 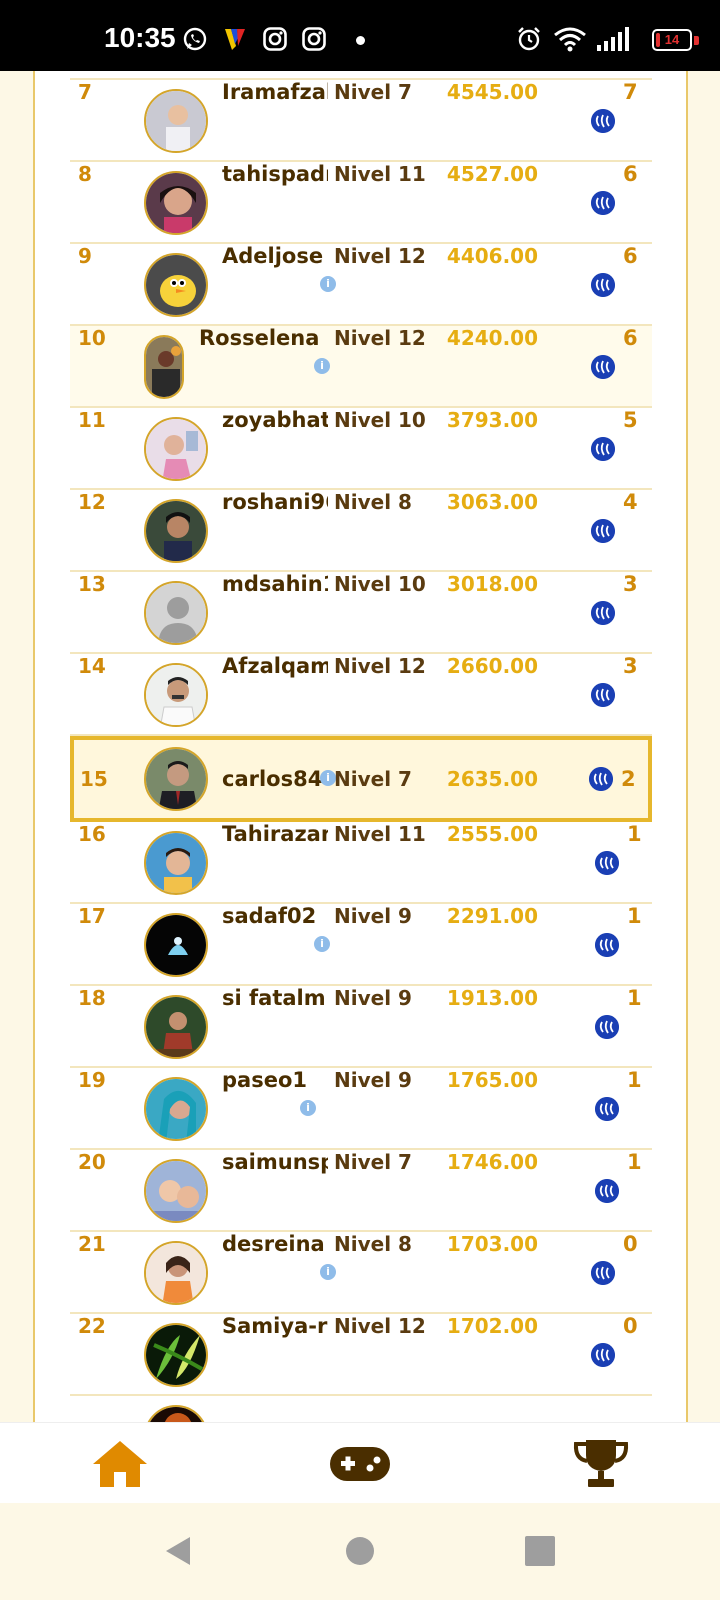 What do you see at coordinates (361, 945) in the screenshot?
I see `leaderboard-row: 17 sadaf02 i Nivel 9 2291.00 1` at bounding box center [361, 945].